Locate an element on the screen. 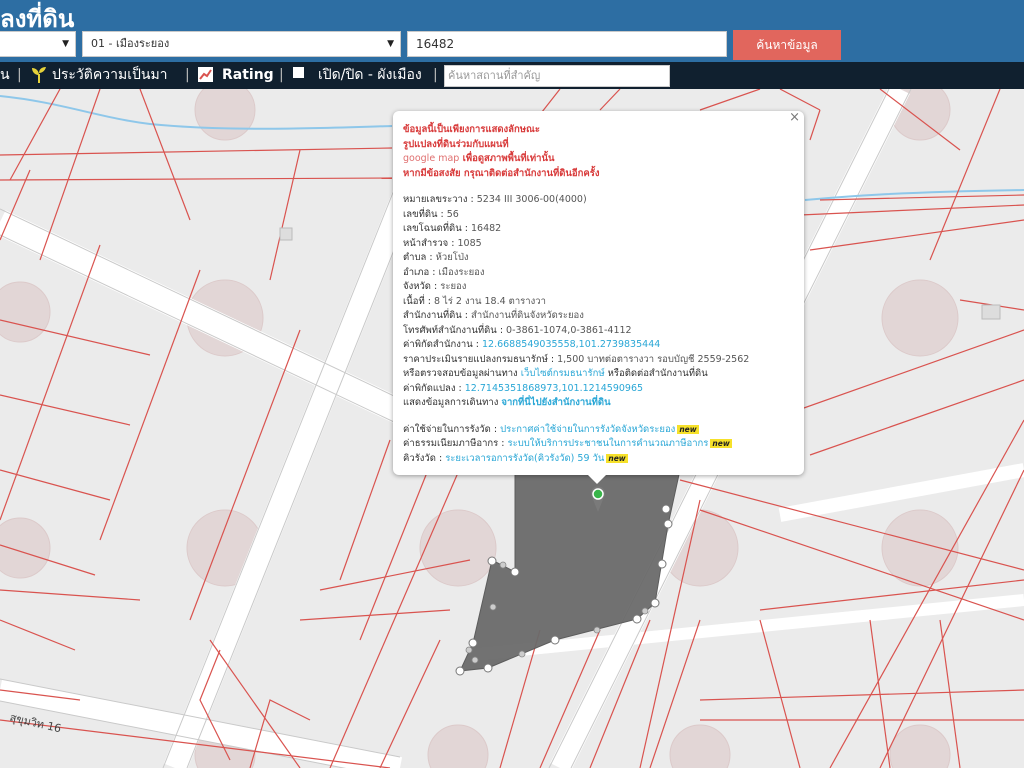 This screenshot has height=768, width=1024. info-value: 5234 III 3006-00(4000) is located at coordinates (531, 199).